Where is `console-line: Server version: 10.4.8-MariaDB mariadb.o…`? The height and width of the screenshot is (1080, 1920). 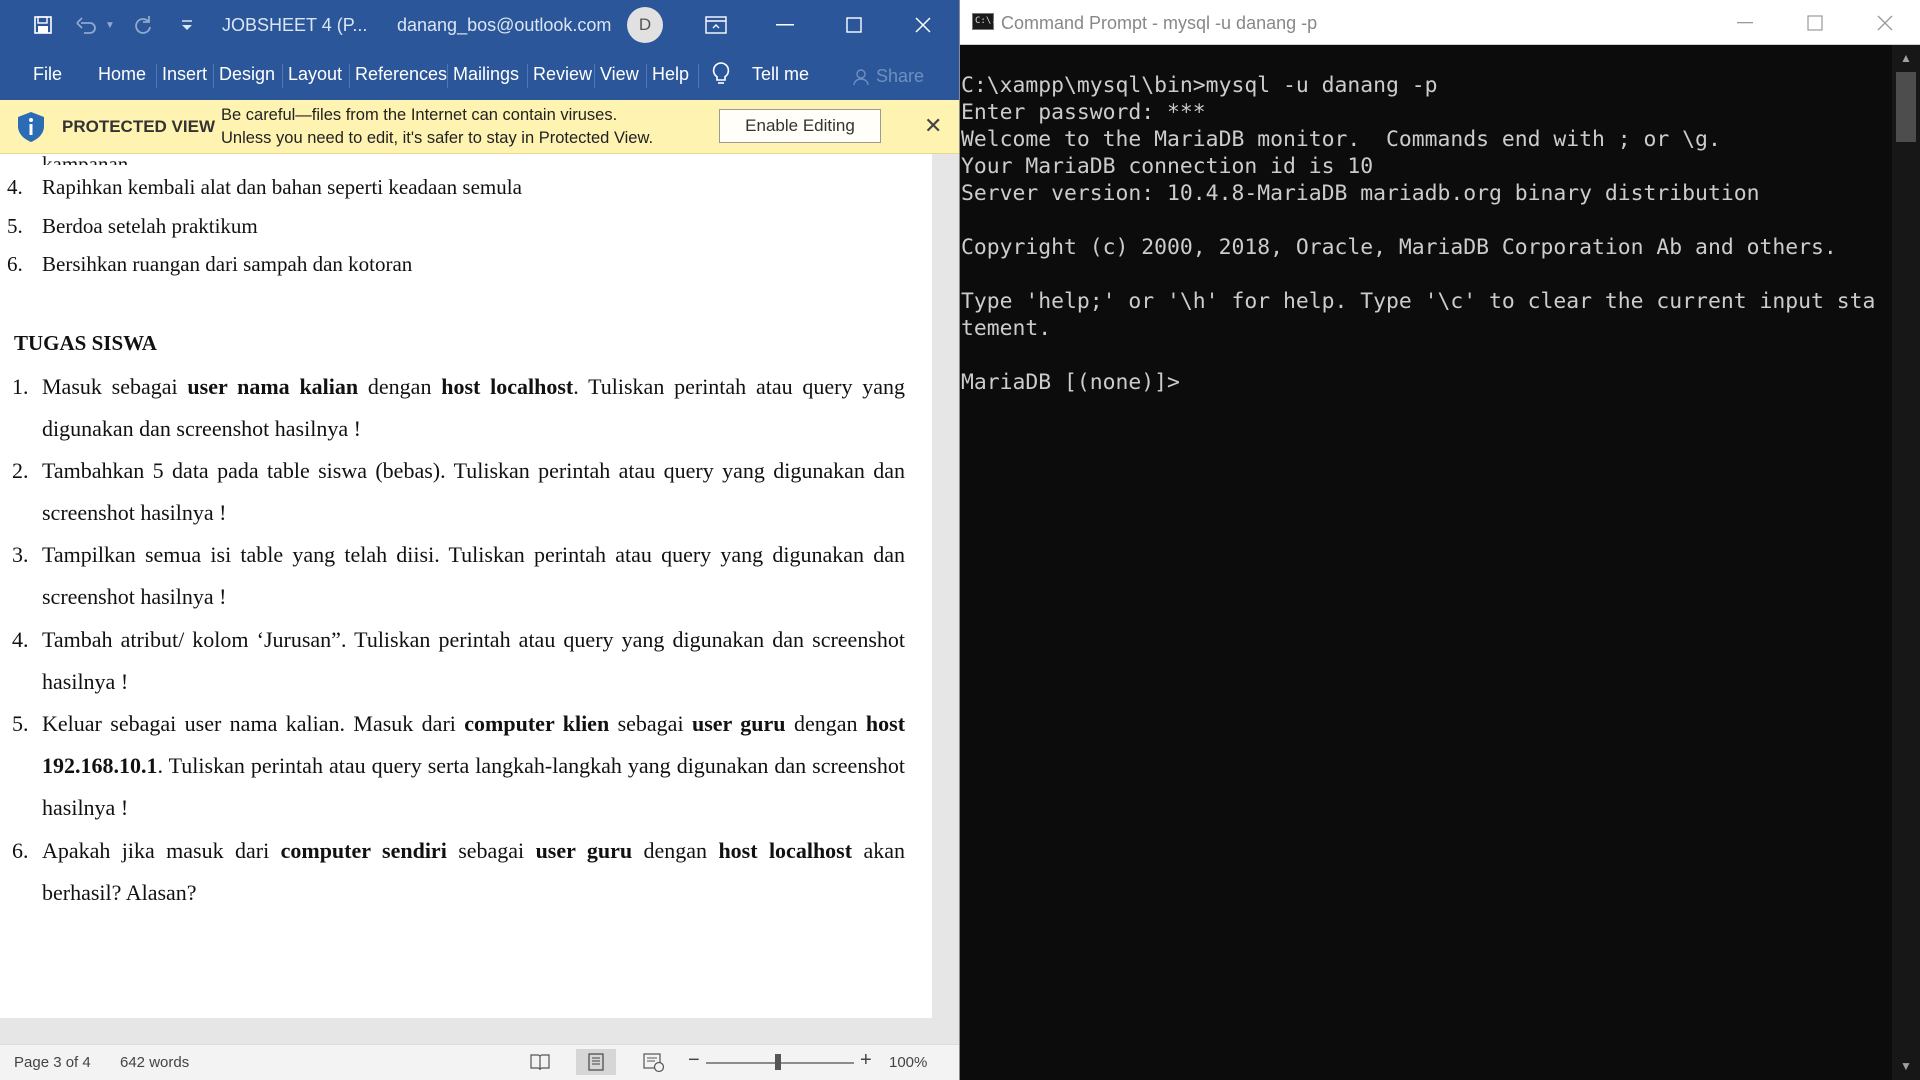 console-line: Server version: 10.4.8-MariaDB mariadb.o… is located at coordinates (1360, 193).